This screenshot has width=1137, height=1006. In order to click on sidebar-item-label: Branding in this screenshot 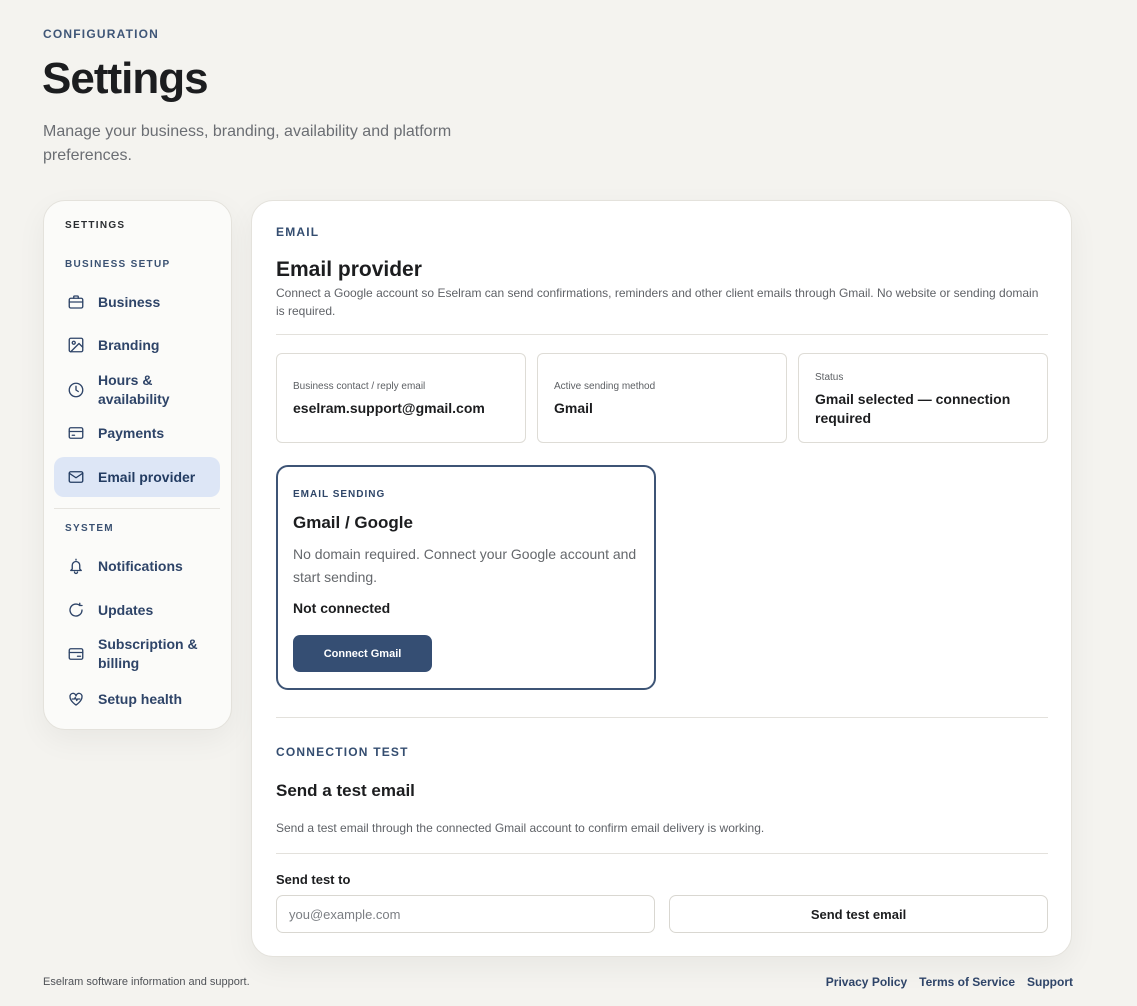, I will do `click(129, 344)`.